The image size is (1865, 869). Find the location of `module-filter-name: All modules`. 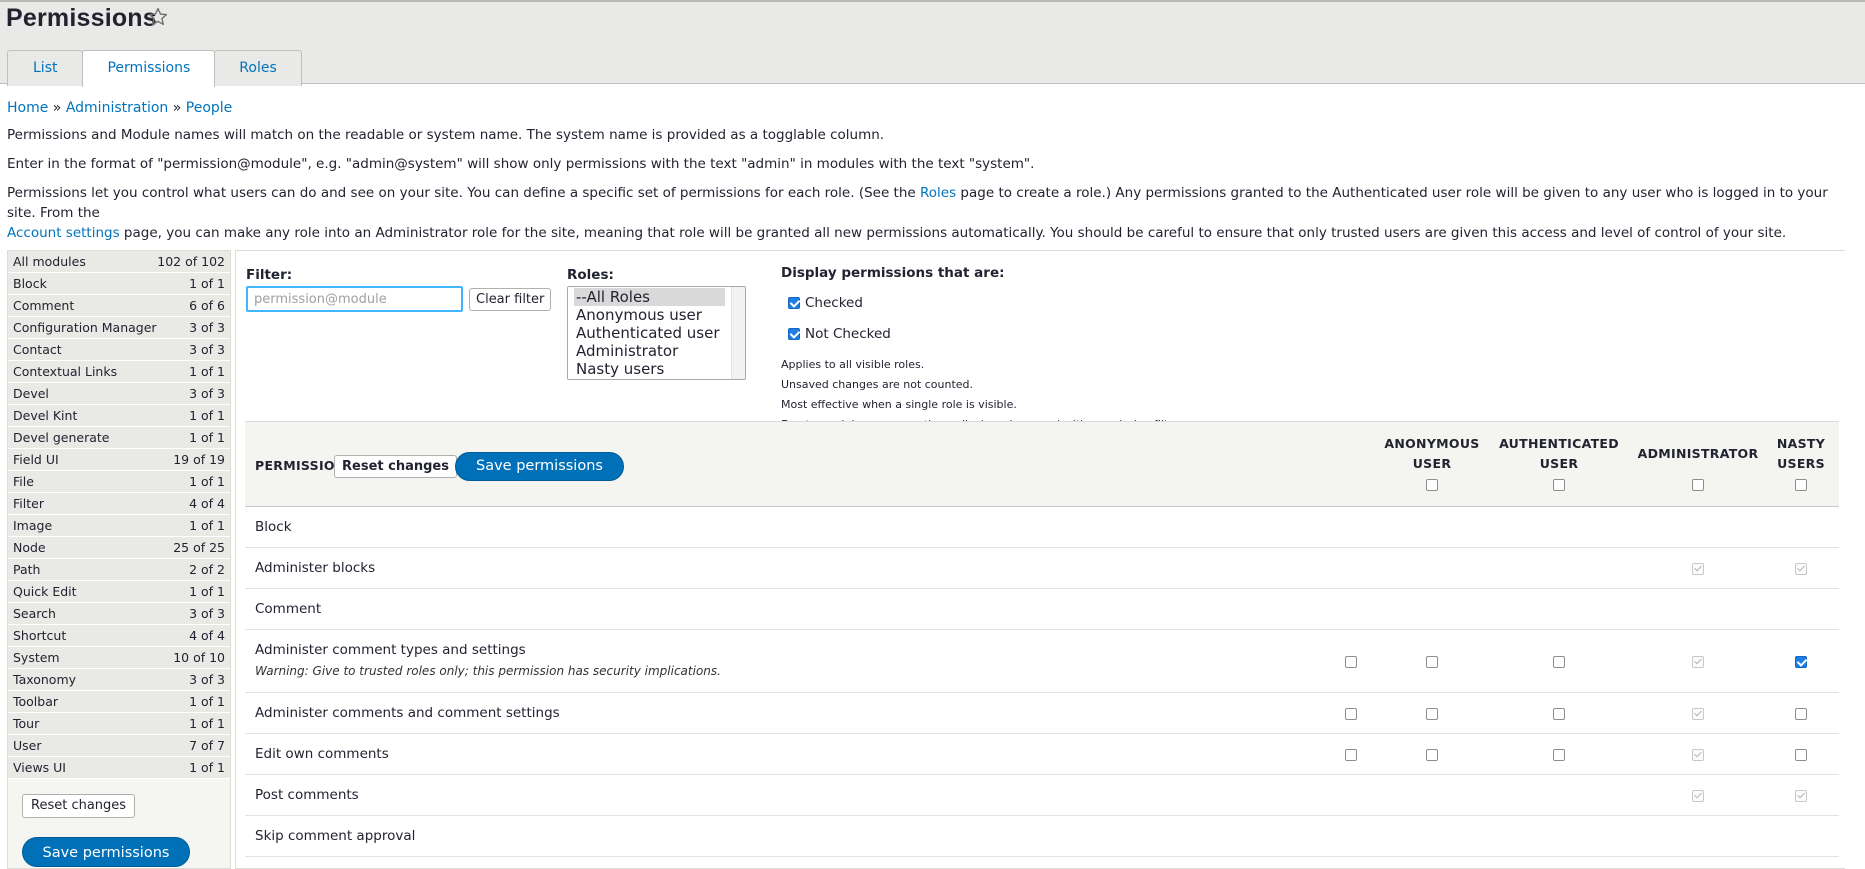

module-filter-name: All modules is located at coordinates (49, 261).